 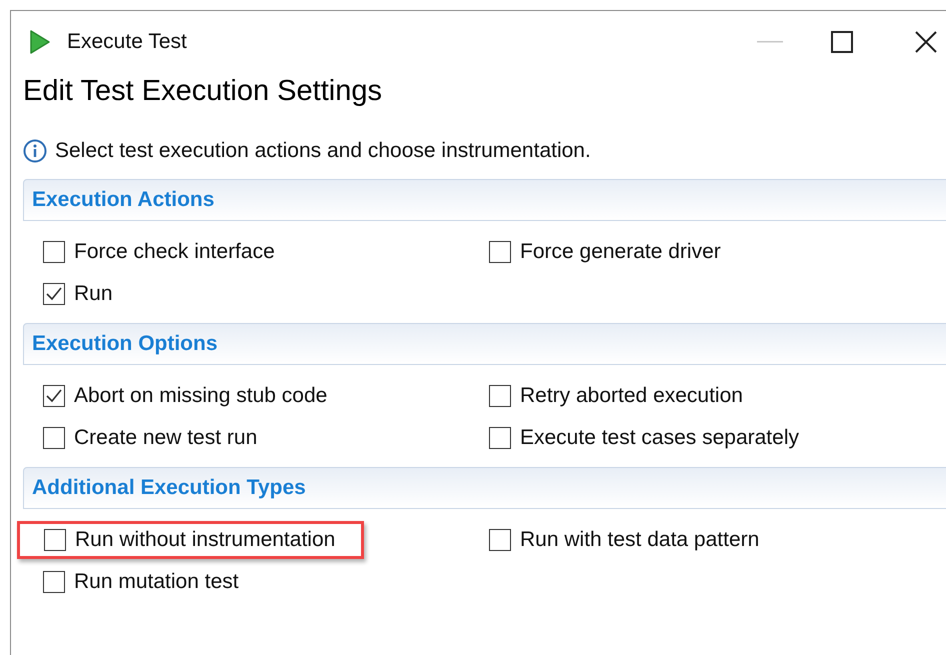 What do you see at coordinates (484, 344) in the screenshot?
I see `section-header: Execution Options` at bounding box center [484, 344].